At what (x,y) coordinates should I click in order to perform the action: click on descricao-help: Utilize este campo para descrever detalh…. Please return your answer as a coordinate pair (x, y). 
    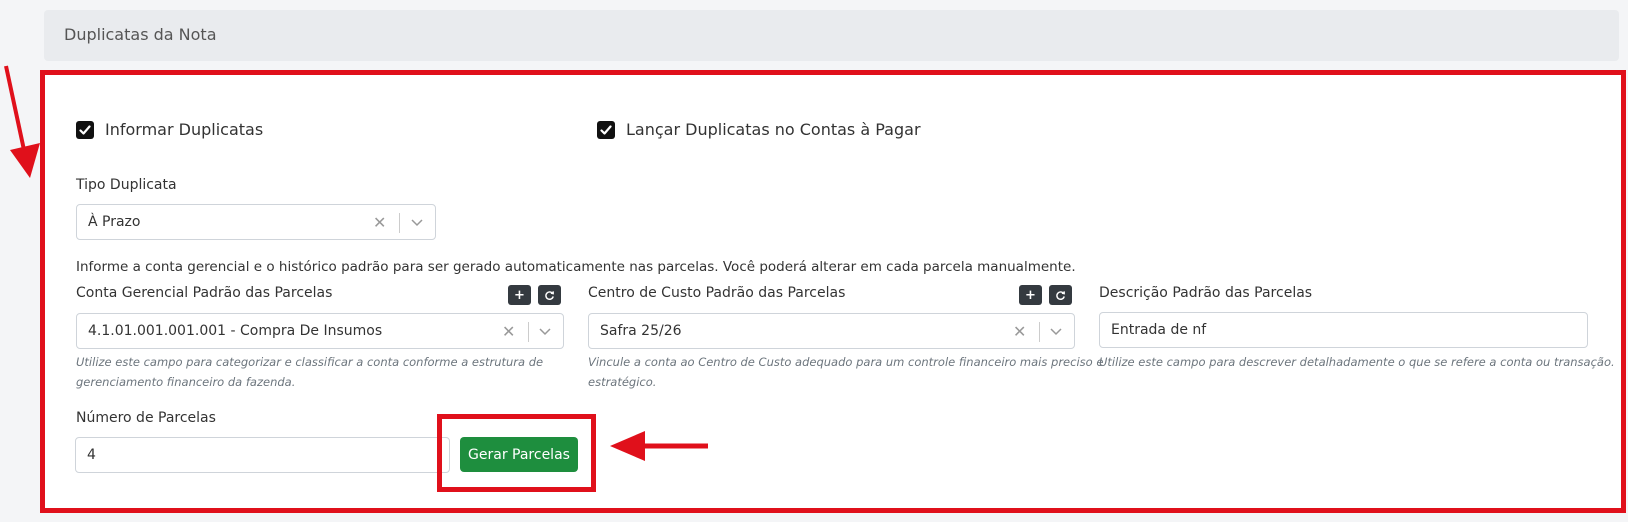
    Looking at the image, I should click on (1357, 362).